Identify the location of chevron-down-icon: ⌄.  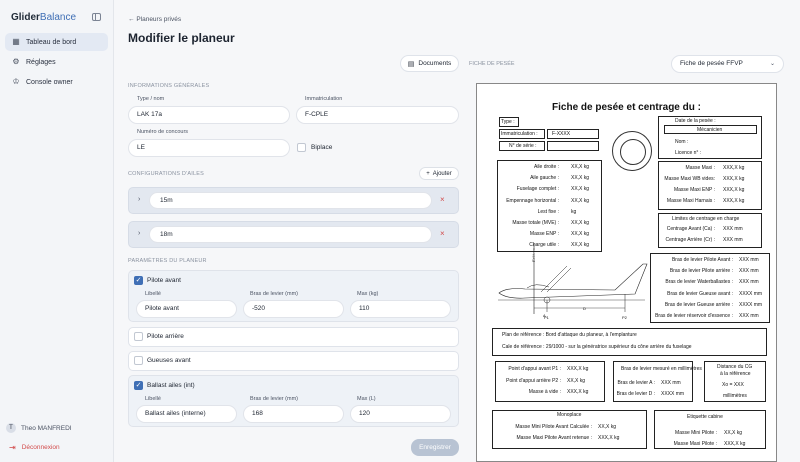
(772, 64).